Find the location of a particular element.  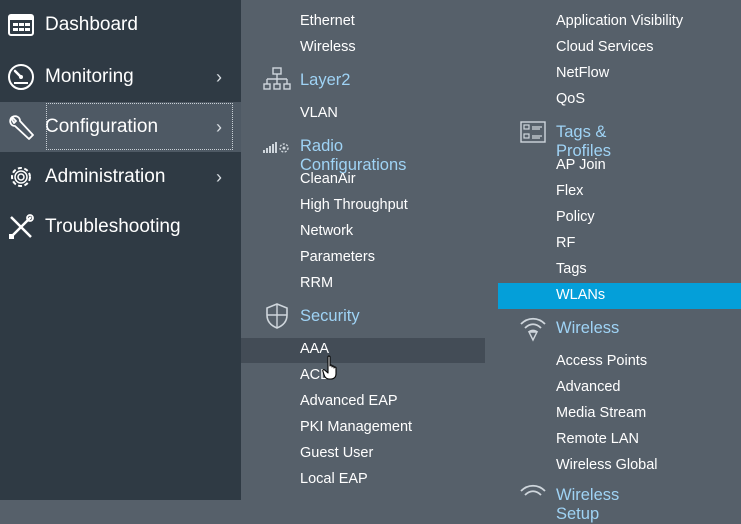

menu-item-advanced-eap: Advanced EAP is located at coordinates (349, 401).